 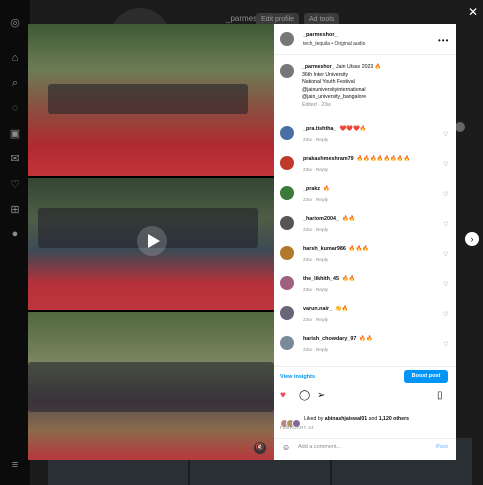 I want to click on comment-body: 🔥🔥🔥🔥🔥🔥🔥🔥, so click(x=383, y=159).